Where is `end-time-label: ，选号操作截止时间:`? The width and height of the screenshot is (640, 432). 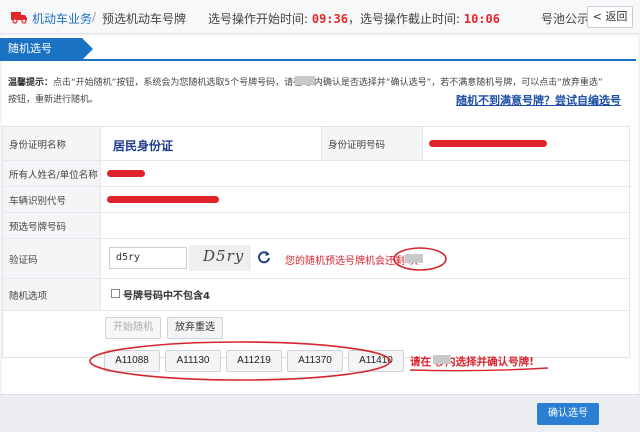
end-time-label: ，选号操作截止时间: is located at coordinates (405, 19).